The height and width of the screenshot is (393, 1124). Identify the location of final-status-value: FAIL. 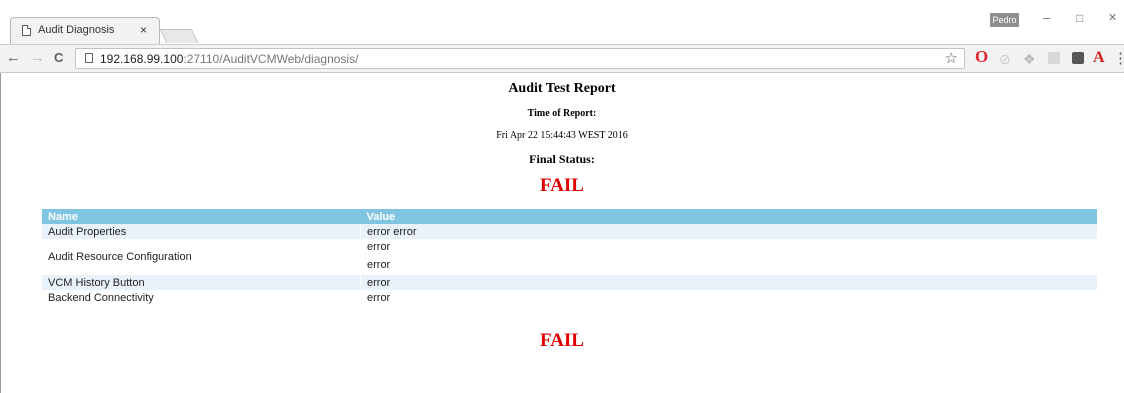
(562, 185).